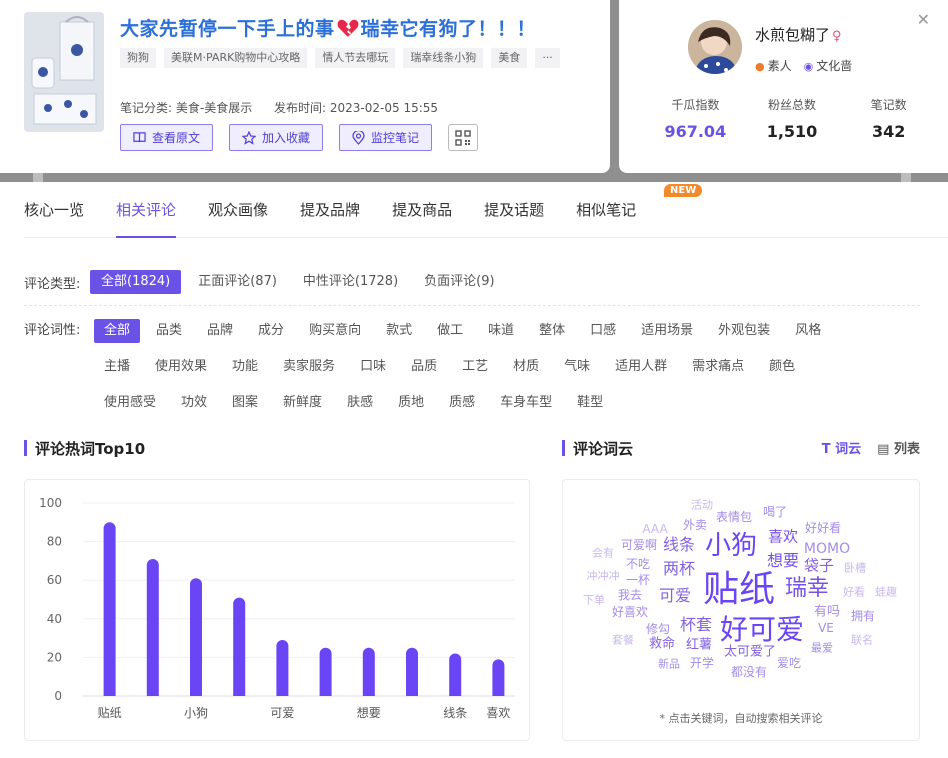 This screenshot has height=758, width=948. Describe the element at coordinates (509, 58) in the screenshot. I see `note-tag: 美食` at that location.